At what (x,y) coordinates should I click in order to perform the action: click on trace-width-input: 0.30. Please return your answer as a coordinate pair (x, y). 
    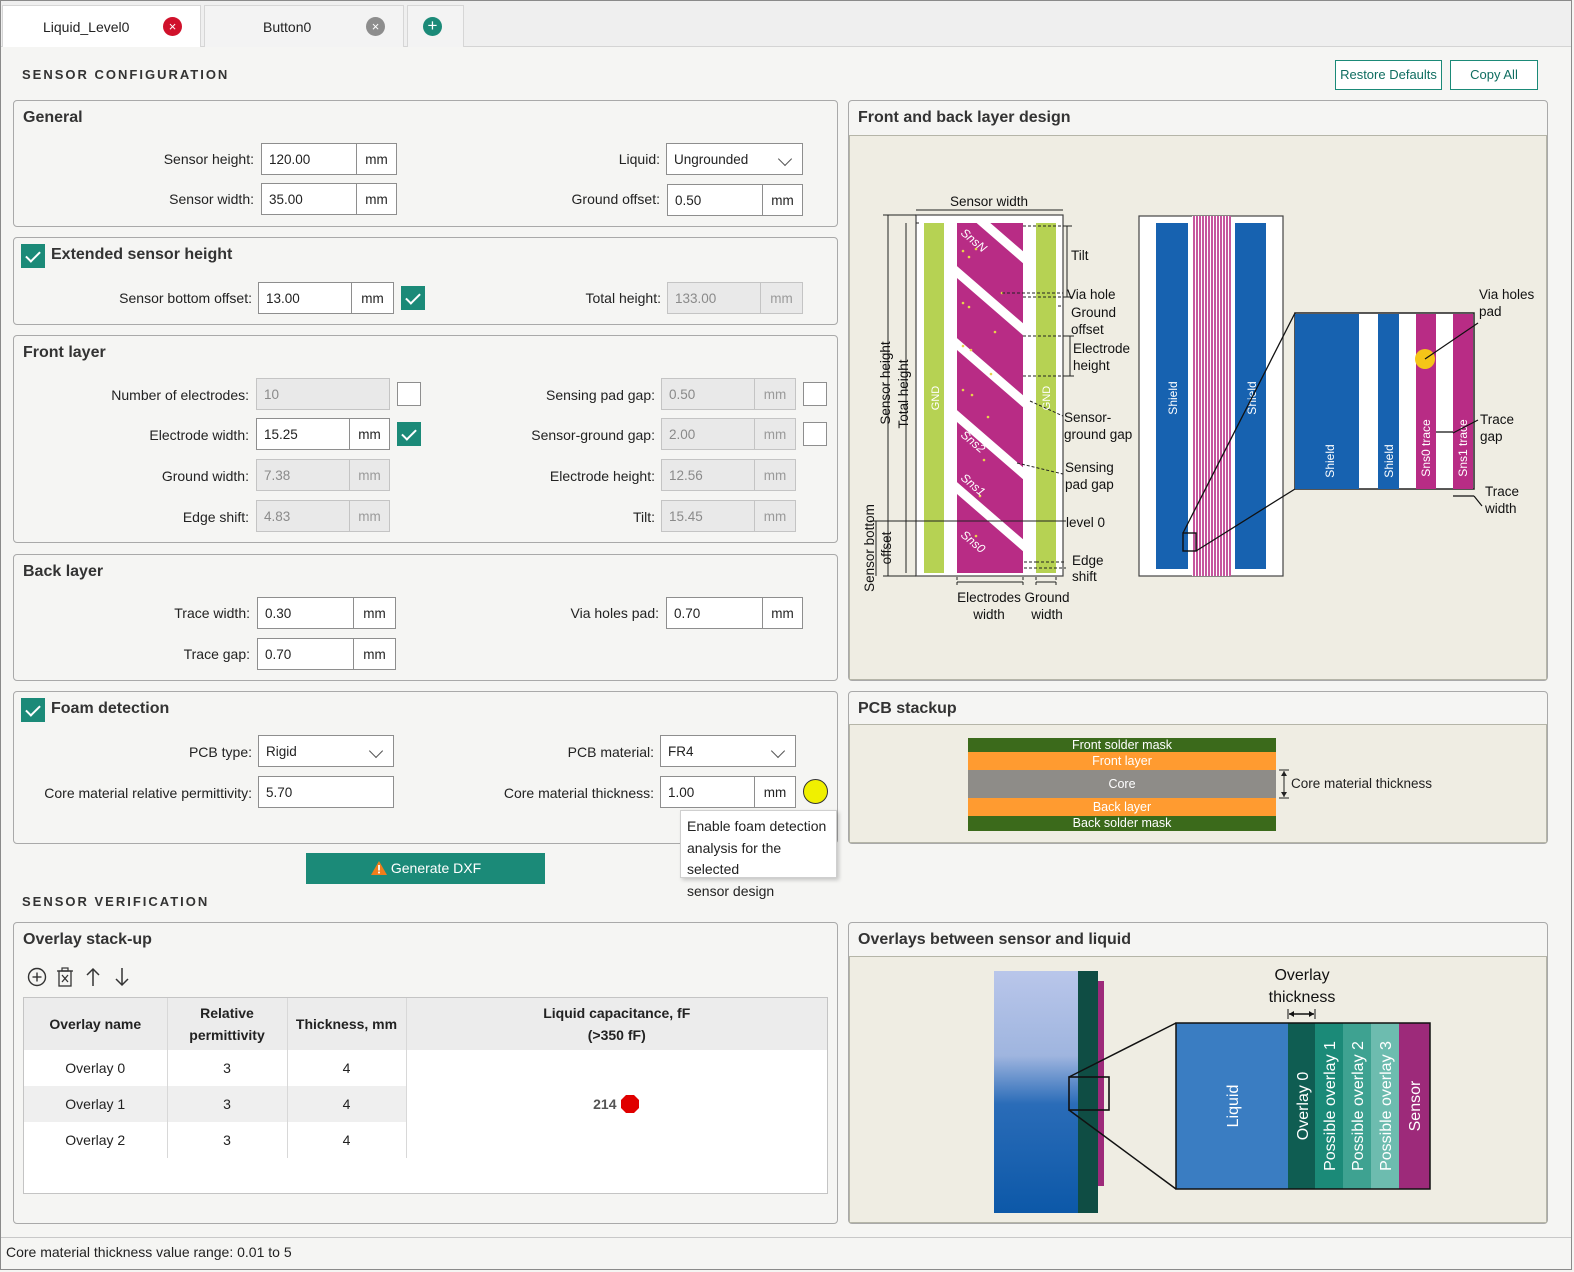
    Looking at the image, I should click on (305, 613).